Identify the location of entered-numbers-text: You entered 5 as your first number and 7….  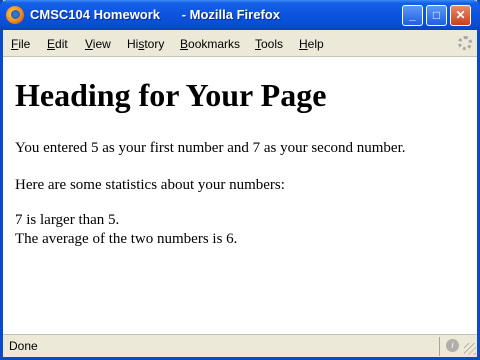
(210, 148).